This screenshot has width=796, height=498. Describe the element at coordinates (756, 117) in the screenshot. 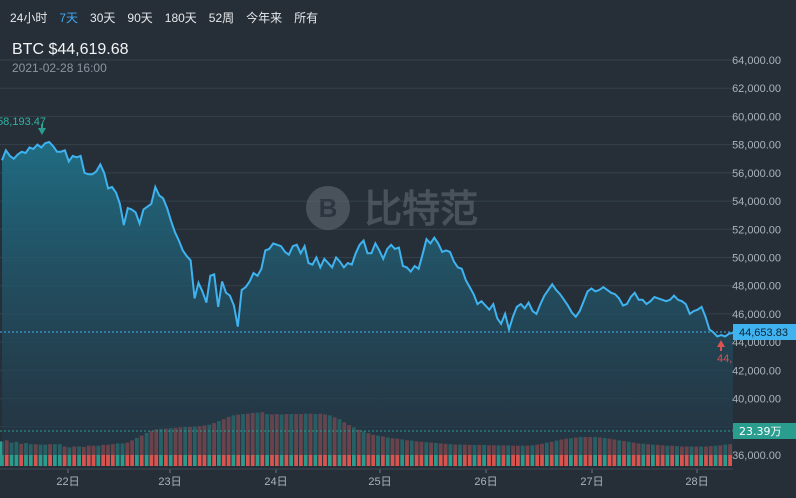

I see `y-tick-label: 60,000.00` at that location.